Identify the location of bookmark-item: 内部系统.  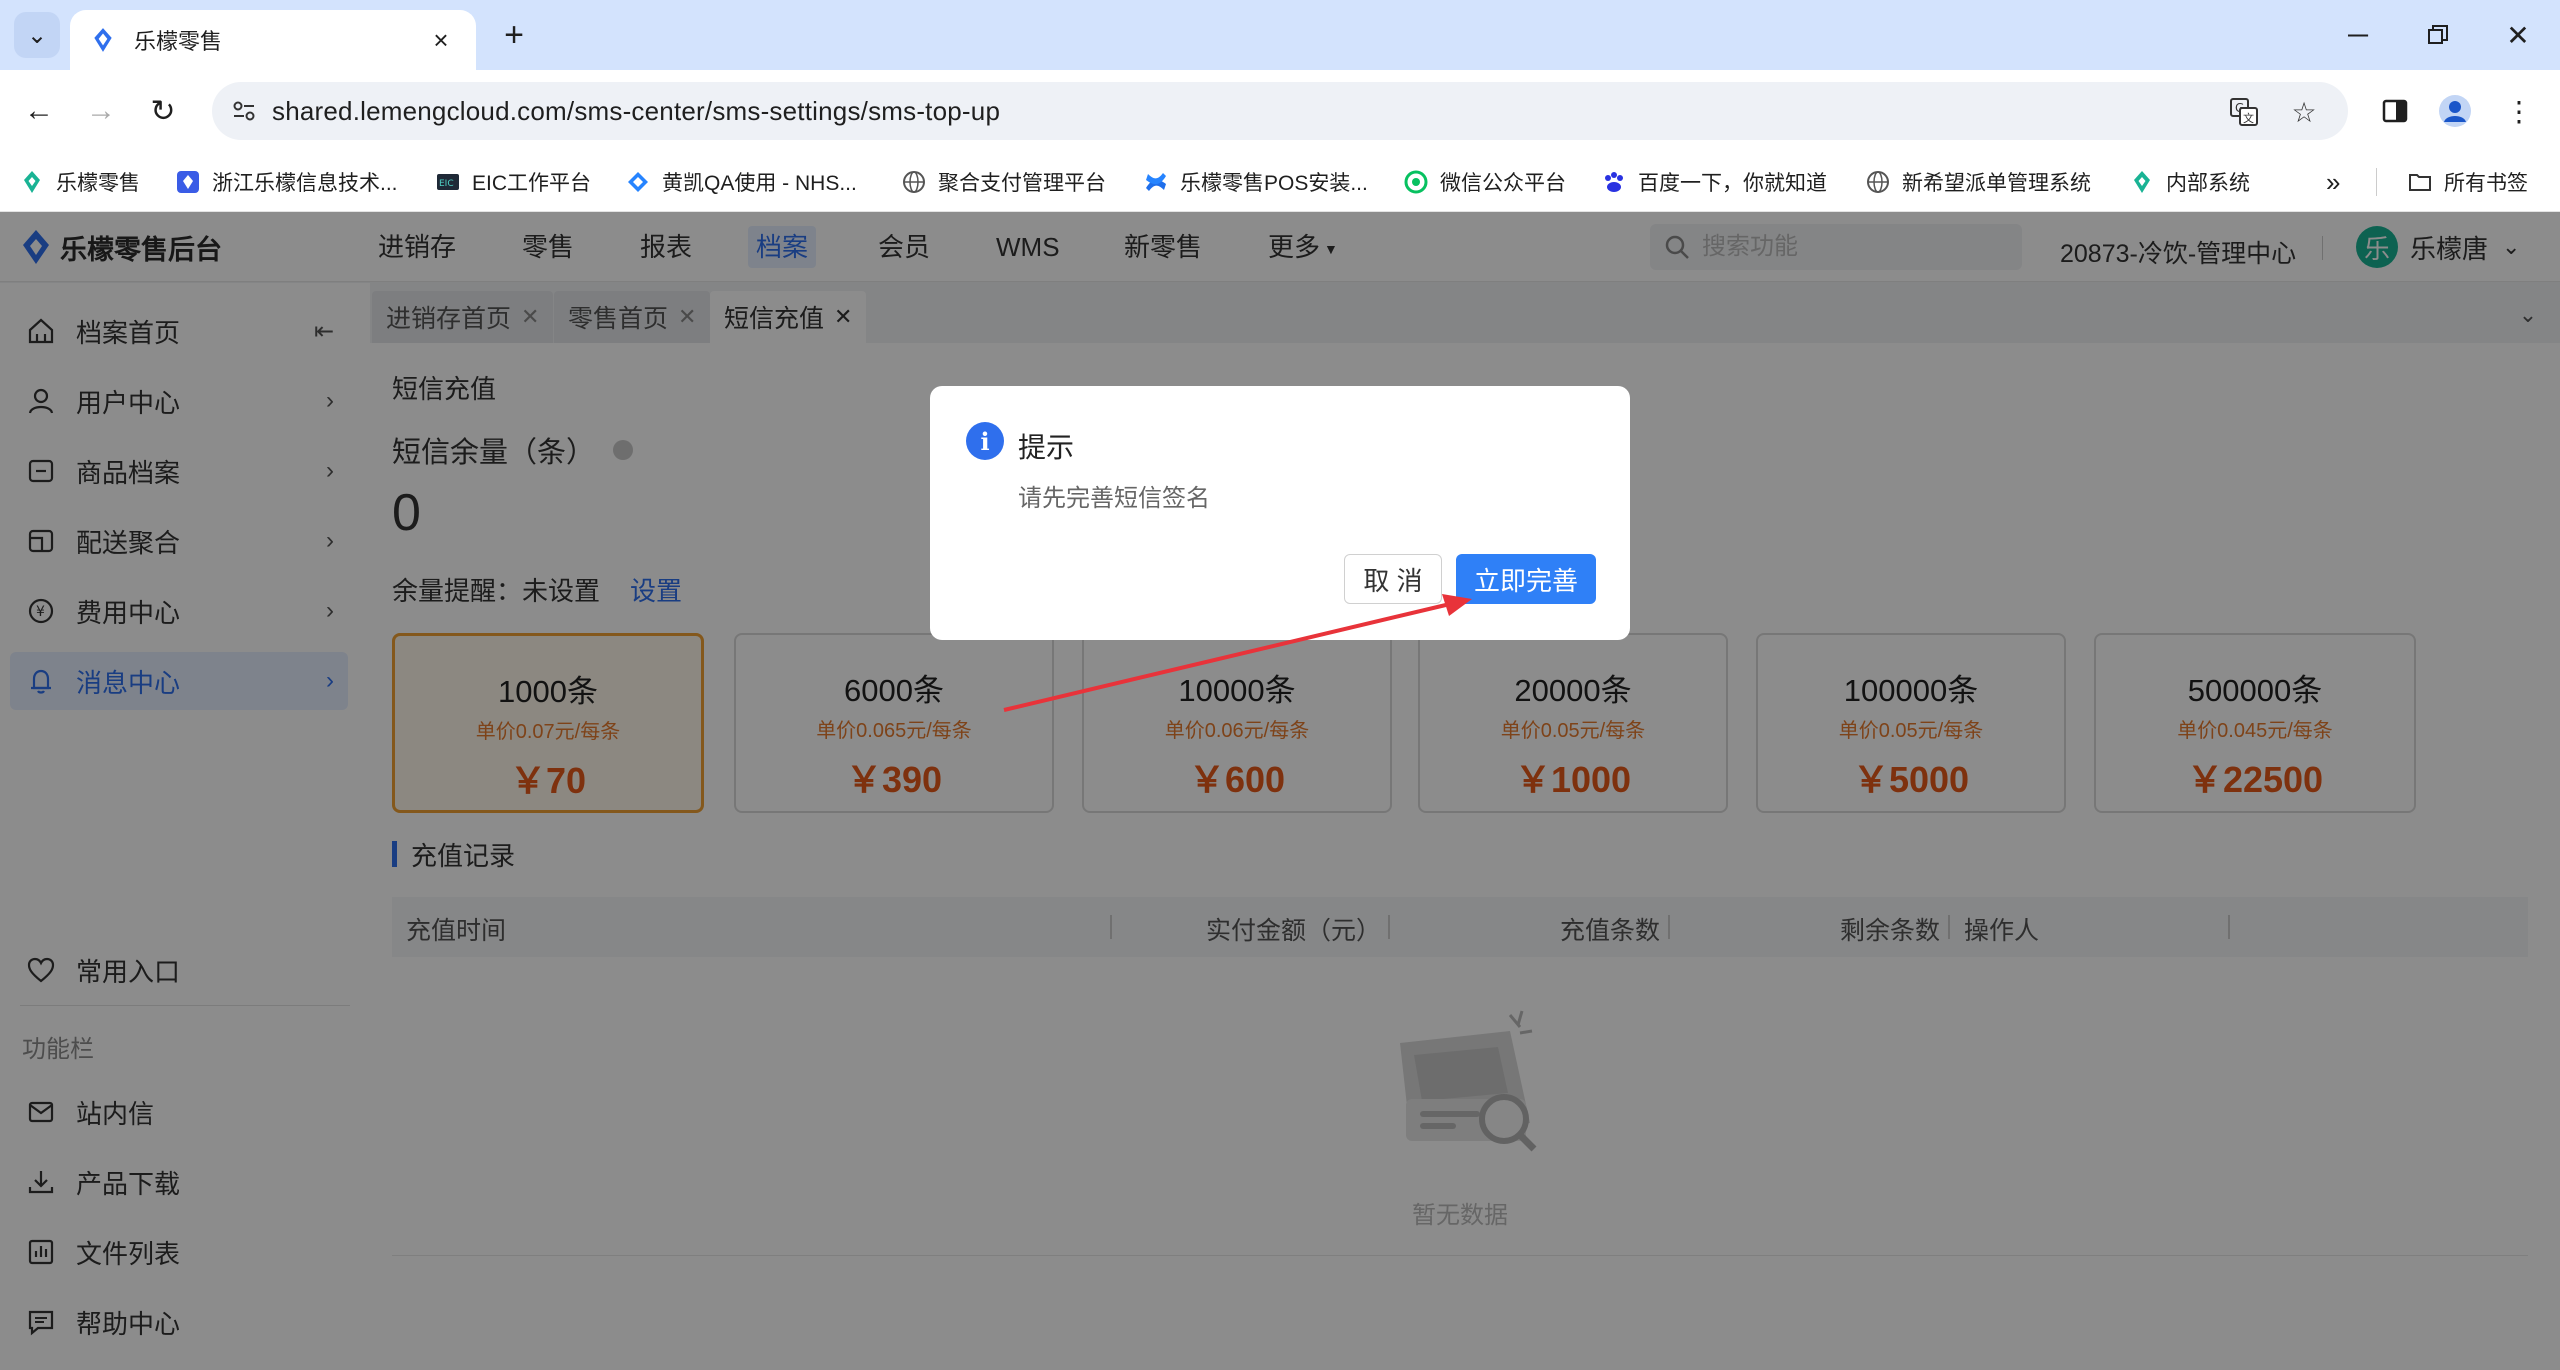
(2190, 182).